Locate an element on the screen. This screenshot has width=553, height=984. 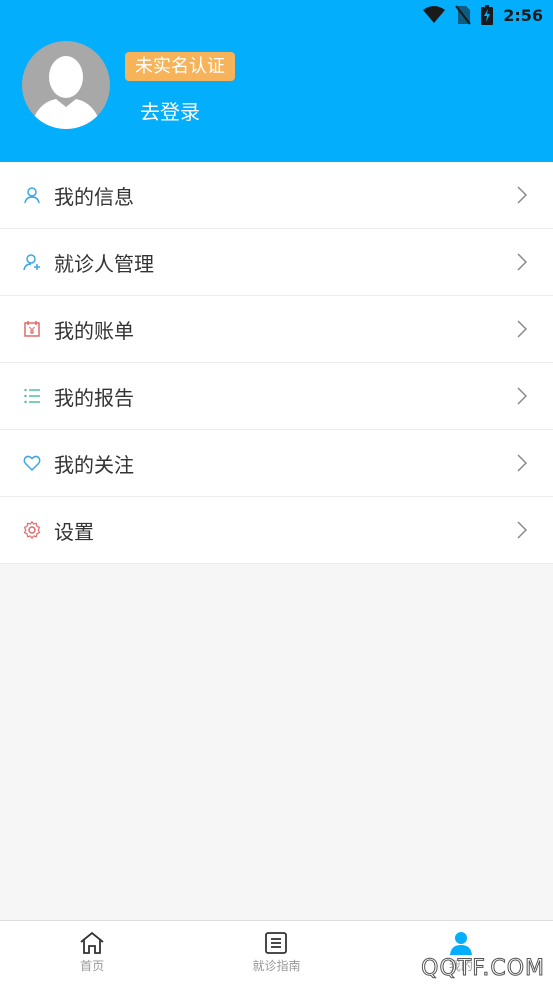
avatar is located at coordinates (66, 85).